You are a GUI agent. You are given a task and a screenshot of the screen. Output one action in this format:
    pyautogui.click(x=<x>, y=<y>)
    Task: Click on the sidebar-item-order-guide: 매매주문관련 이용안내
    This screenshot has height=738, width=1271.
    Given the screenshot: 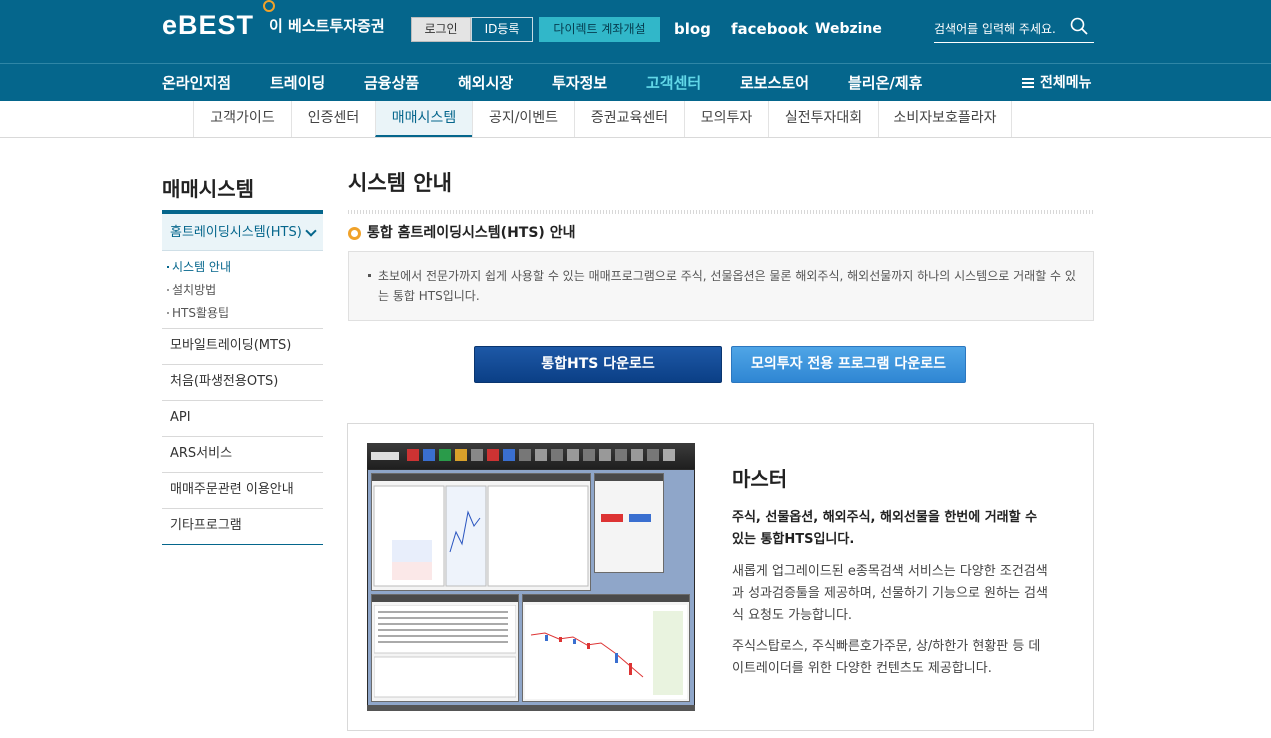 What is the action you would take?
    pyautogui.click(x=242, y=490)
    